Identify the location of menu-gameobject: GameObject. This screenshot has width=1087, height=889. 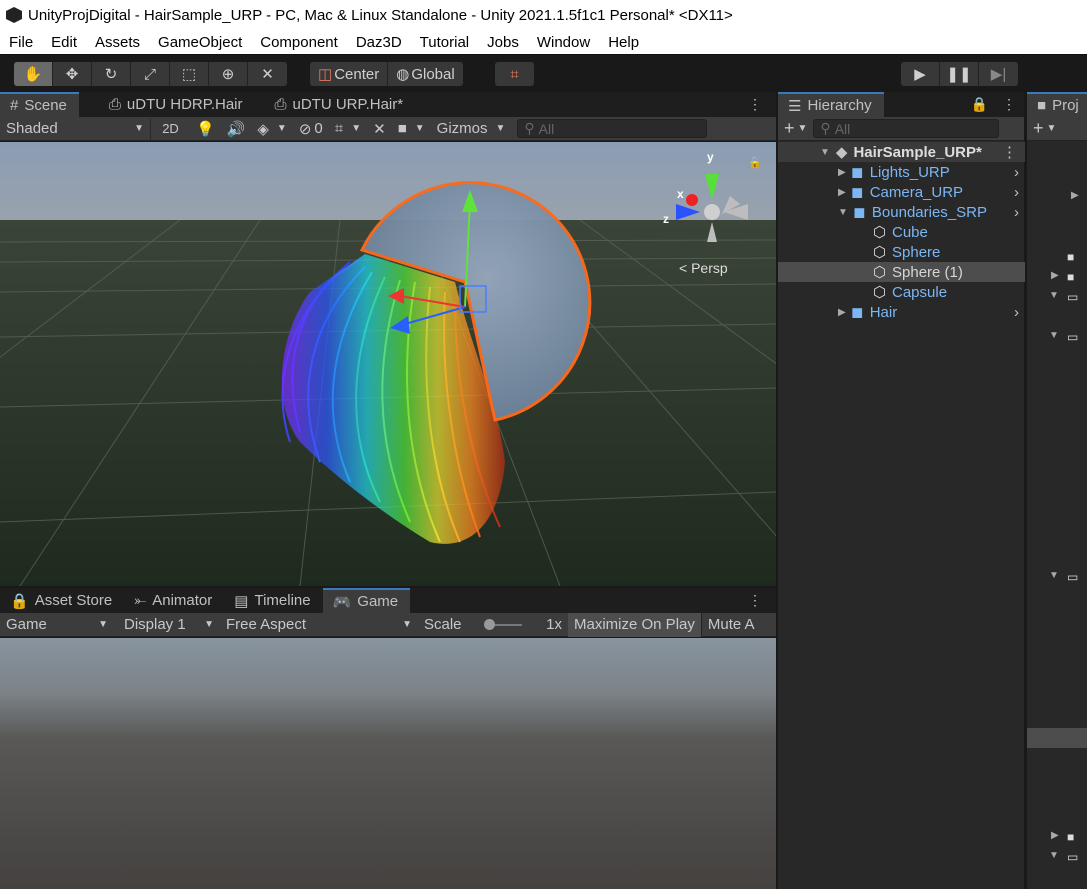
(200, 42).